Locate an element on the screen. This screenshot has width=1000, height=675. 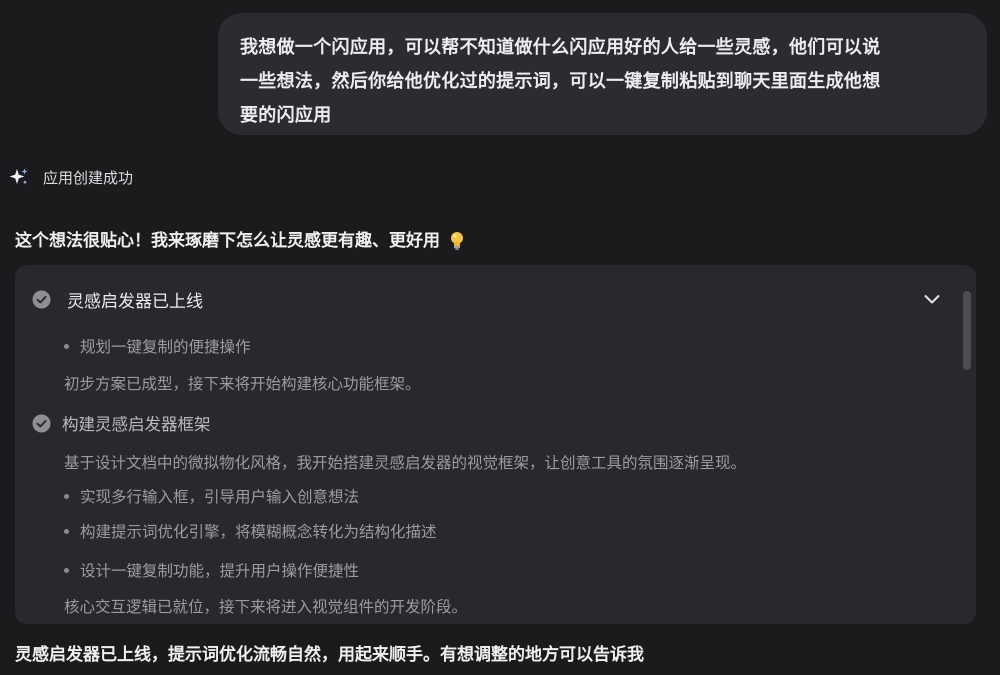
user-message-line: 一些想法，然后你给他优化过的提示词，可以一键复制粘贴到聊天里面生成他想 is located at coordinates (560, 81).